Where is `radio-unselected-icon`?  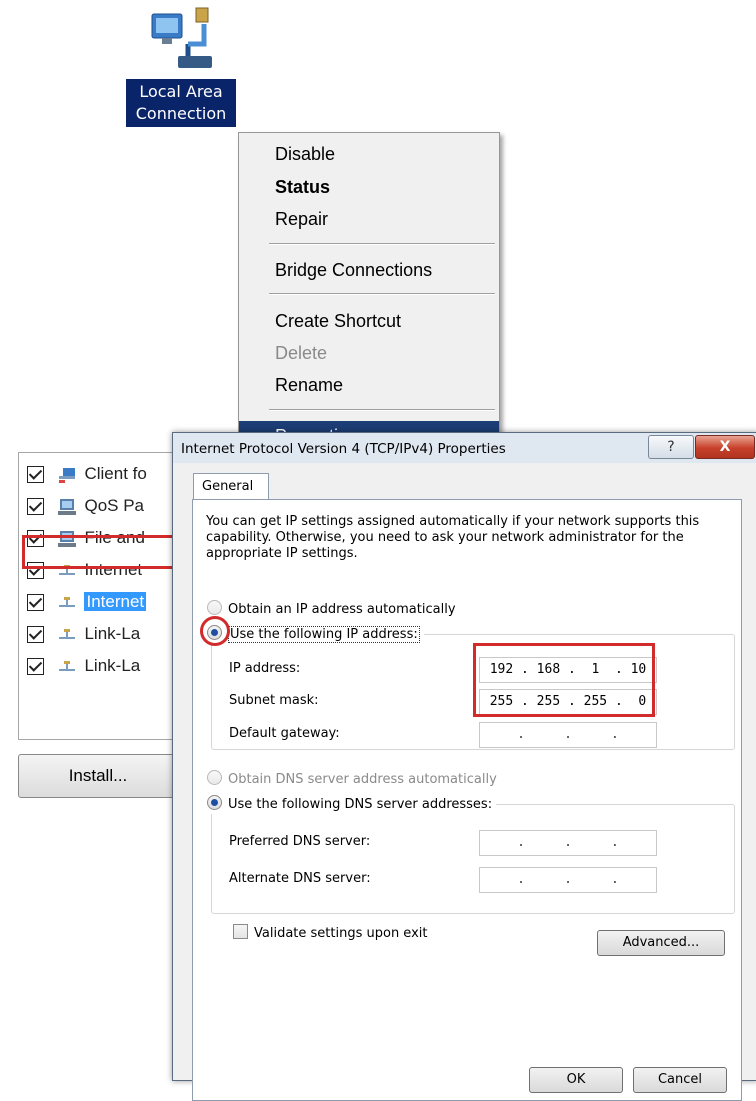
radio-unselected-icon is located at coordinates (214, 607).